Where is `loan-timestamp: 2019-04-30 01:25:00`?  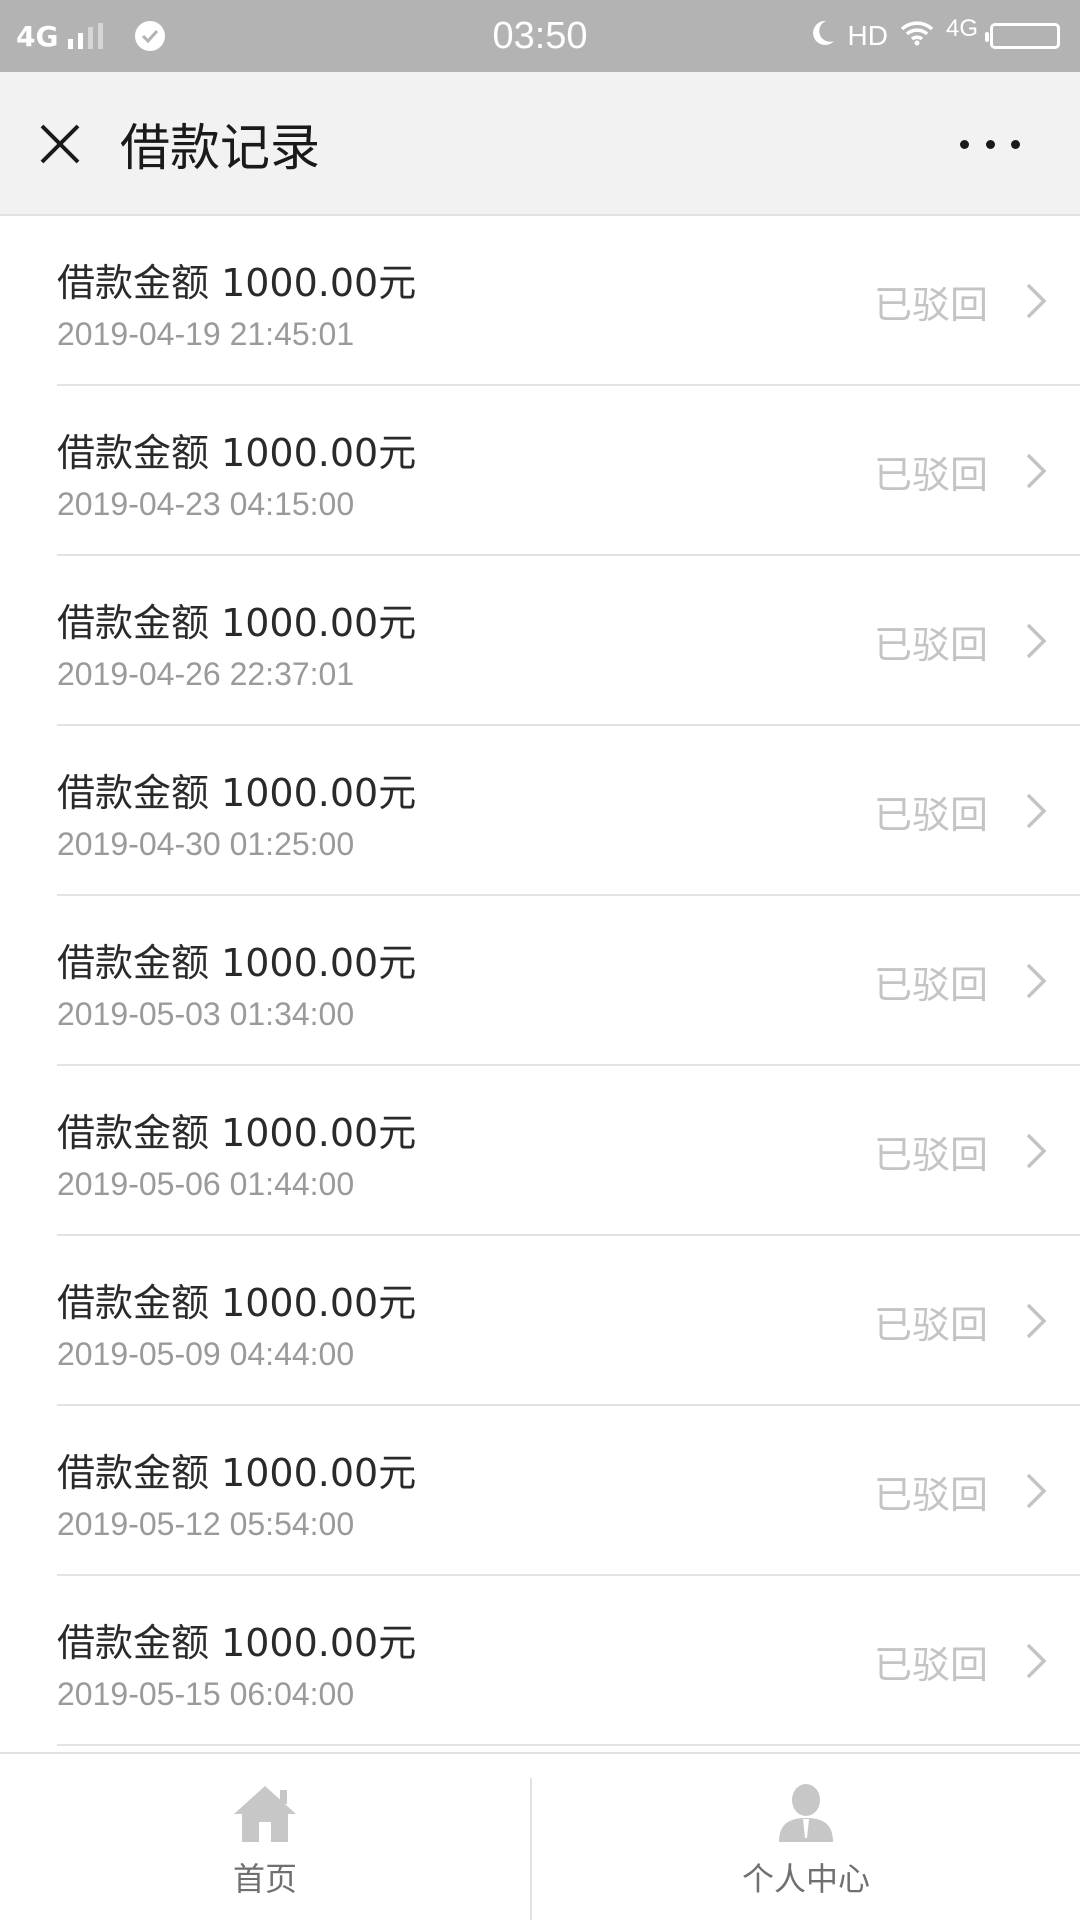 loan-timestamp: 2019-04-30 01:25:00 is located at coordinates (206, 844).